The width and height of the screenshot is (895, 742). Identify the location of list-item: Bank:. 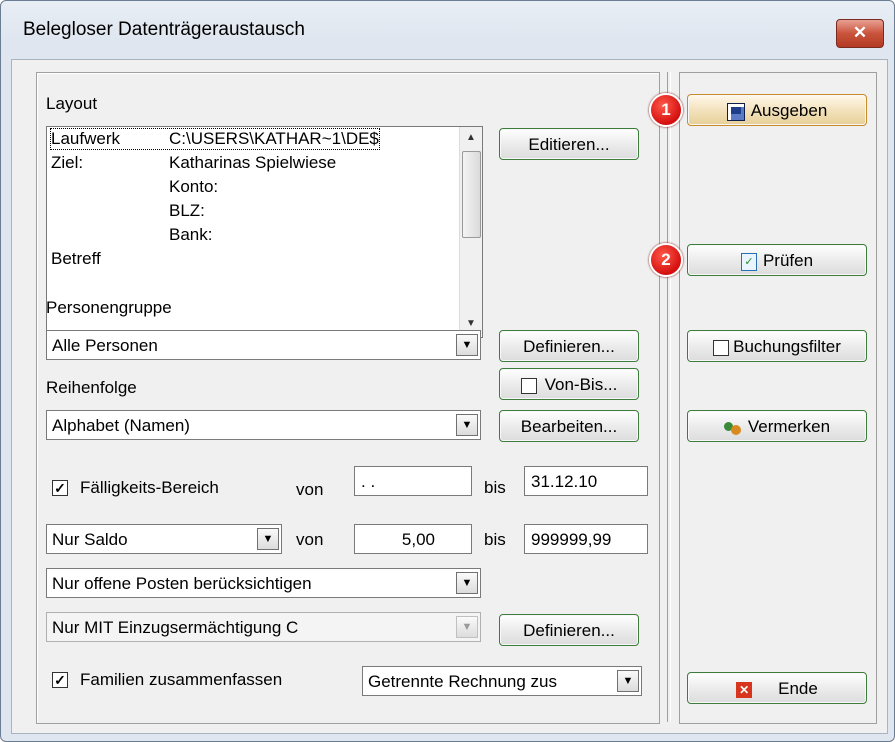
(131, 235).